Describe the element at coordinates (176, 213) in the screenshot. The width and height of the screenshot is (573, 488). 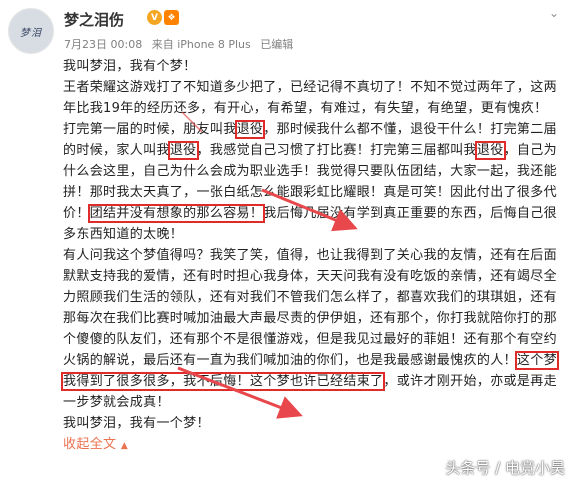
I see `highlight-box: 团结并没有想象的那么容易！` at that location.